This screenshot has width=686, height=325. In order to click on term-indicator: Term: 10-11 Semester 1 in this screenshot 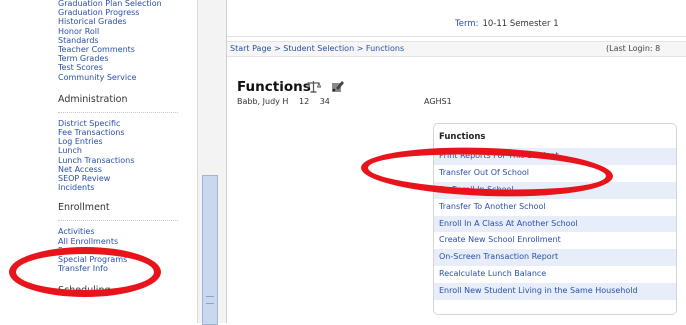, I will do `click(507, 24)`.